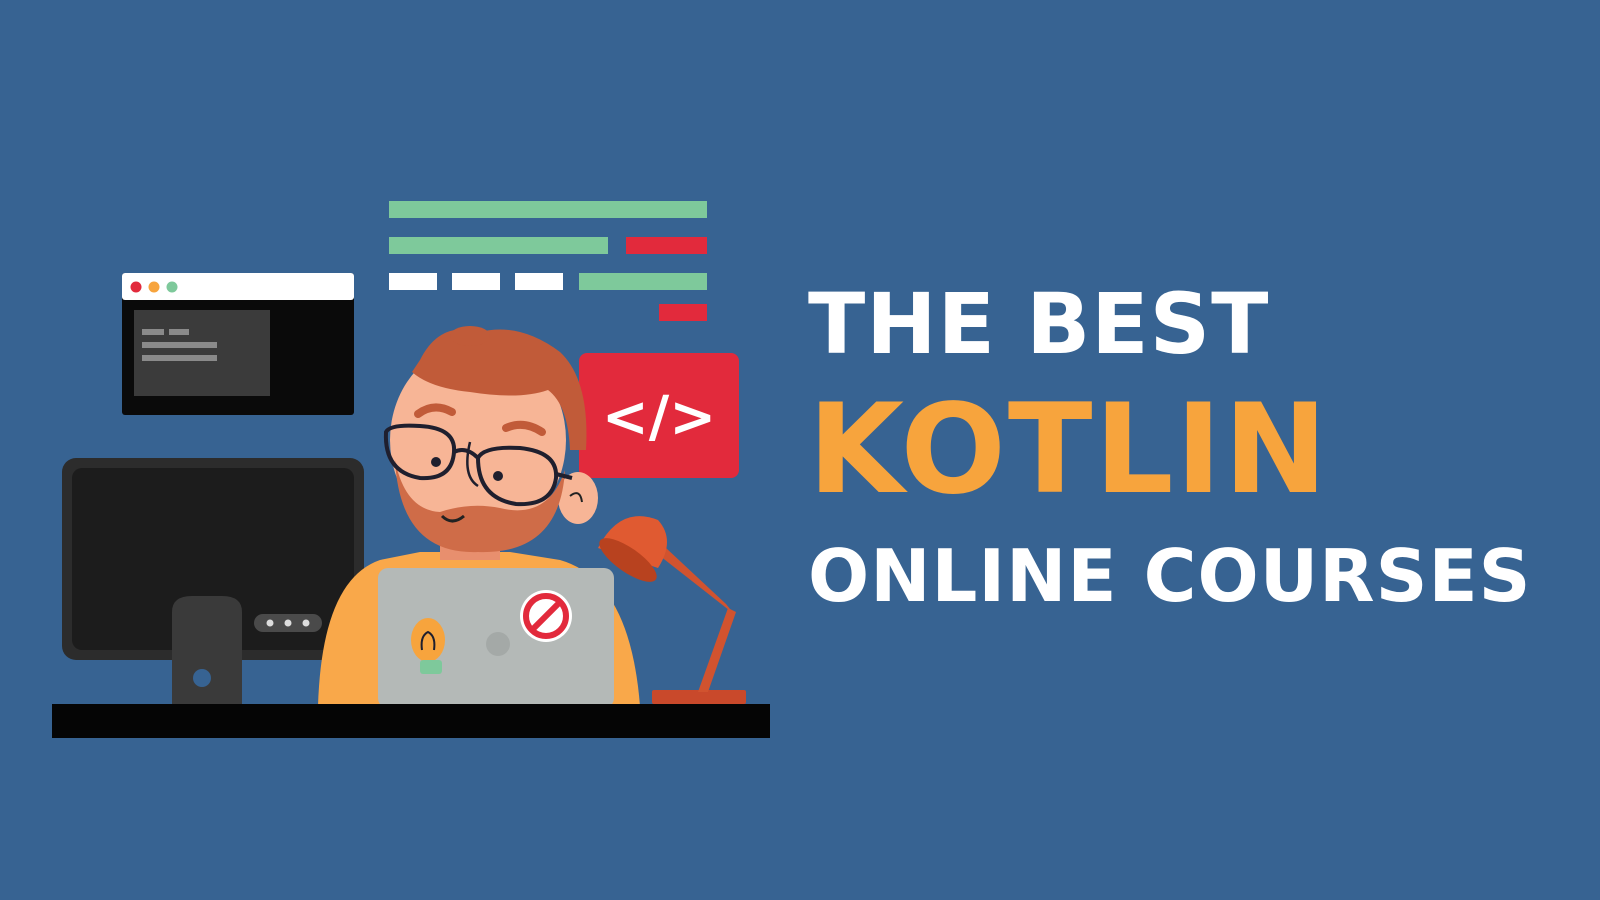 This screenshot has width=1600, height=900. I want to click on desk-graphic, so click(411, 721).